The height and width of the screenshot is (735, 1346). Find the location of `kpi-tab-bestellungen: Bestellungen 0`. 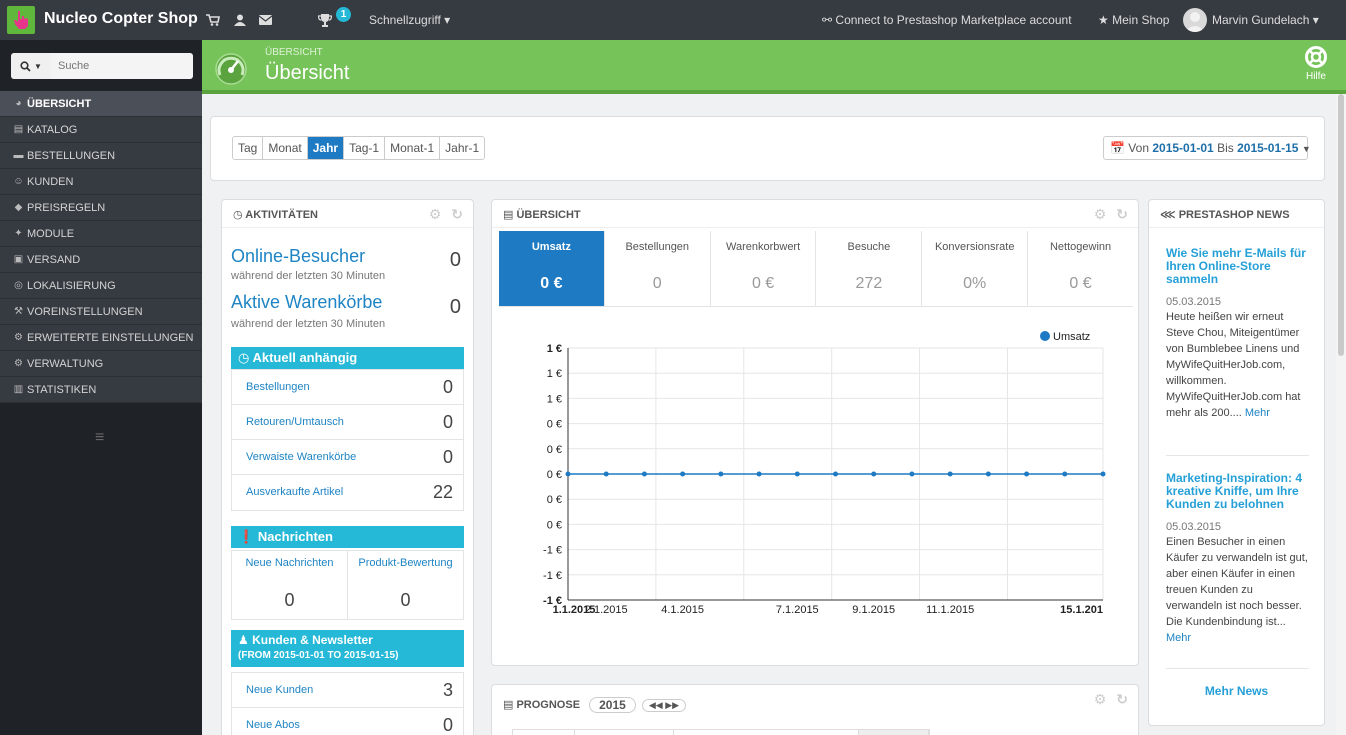

kpi-tab-bestellungen: Bestellungen 0 is located at coordinates (658, 268).